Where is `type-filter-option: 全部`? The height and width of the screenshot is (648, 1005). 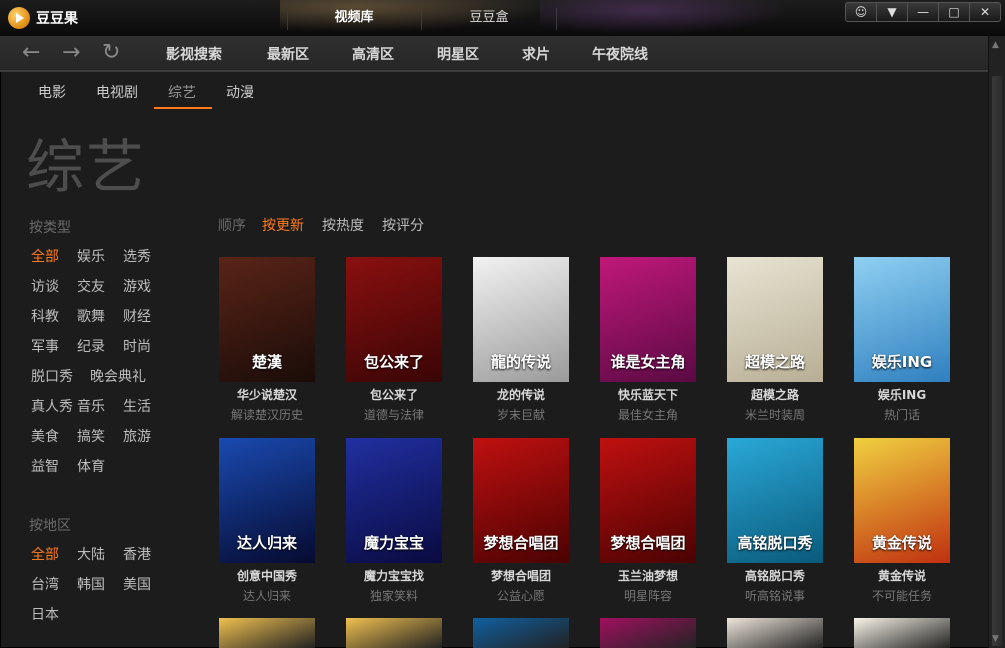 type-filter-option: 全部 is located at coordinates (45, 256).